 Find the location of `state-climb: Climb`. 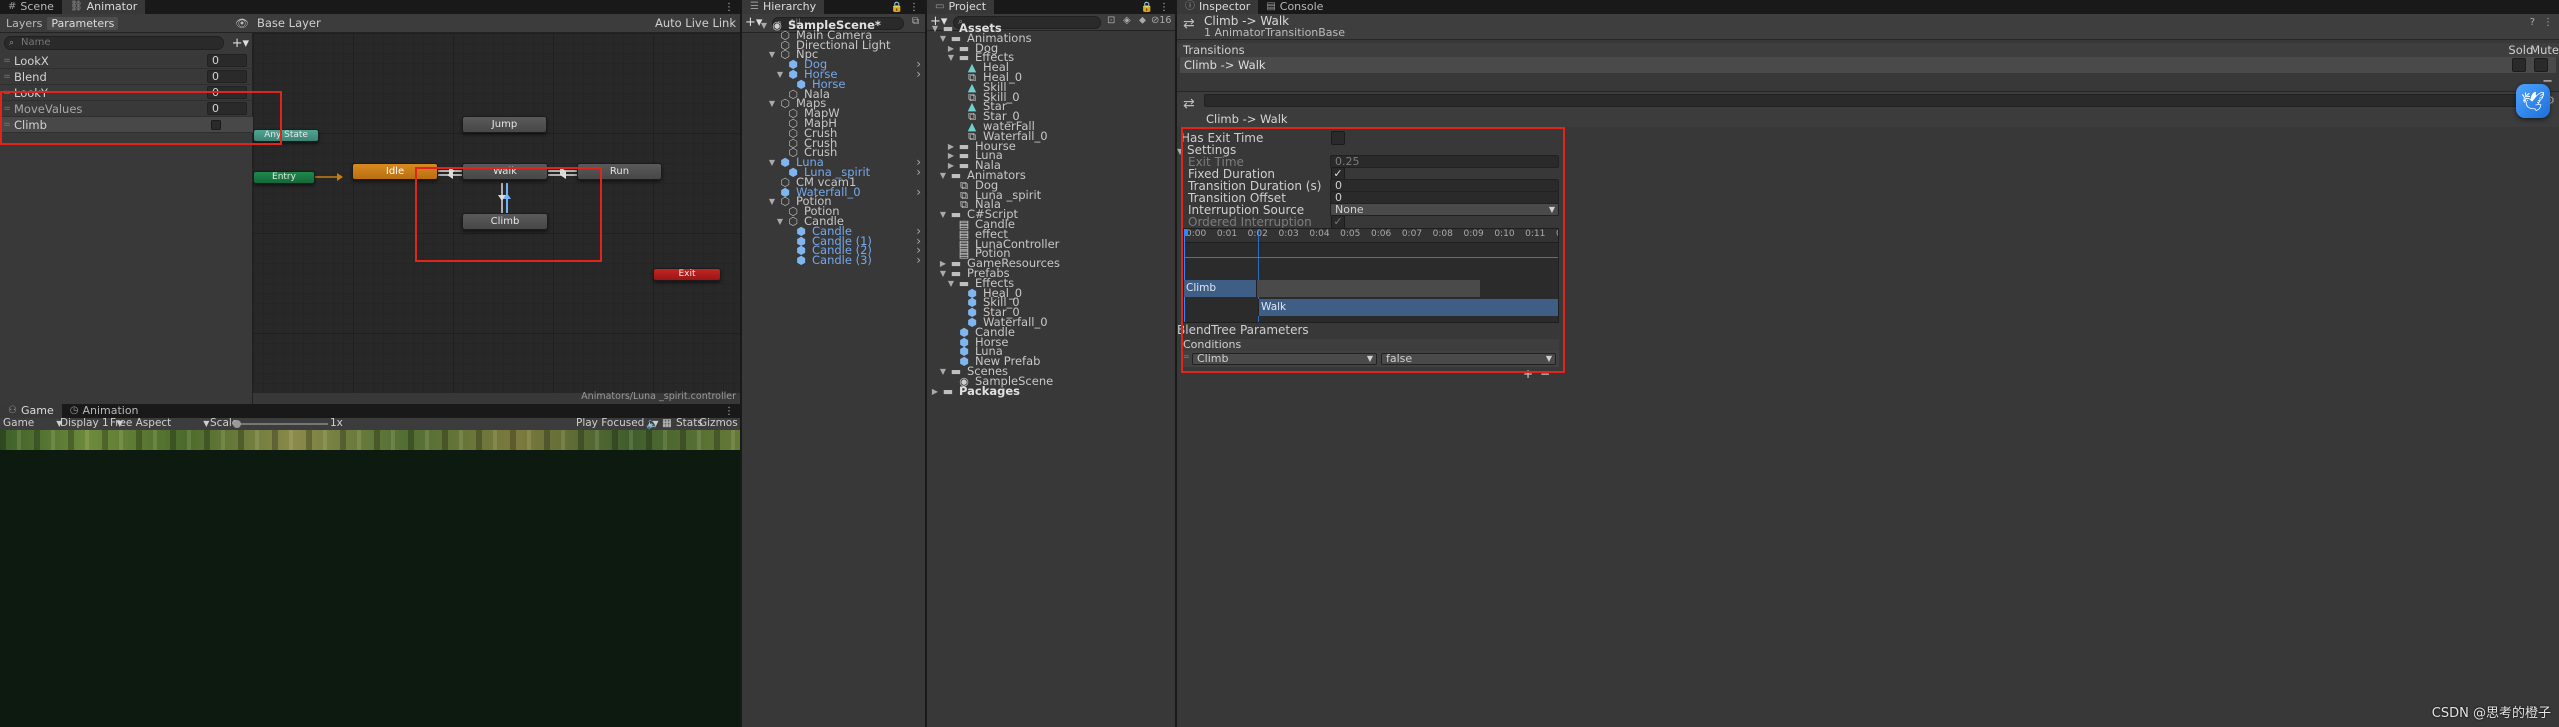

state-climb: Climb is located at coordinates (505, 221).